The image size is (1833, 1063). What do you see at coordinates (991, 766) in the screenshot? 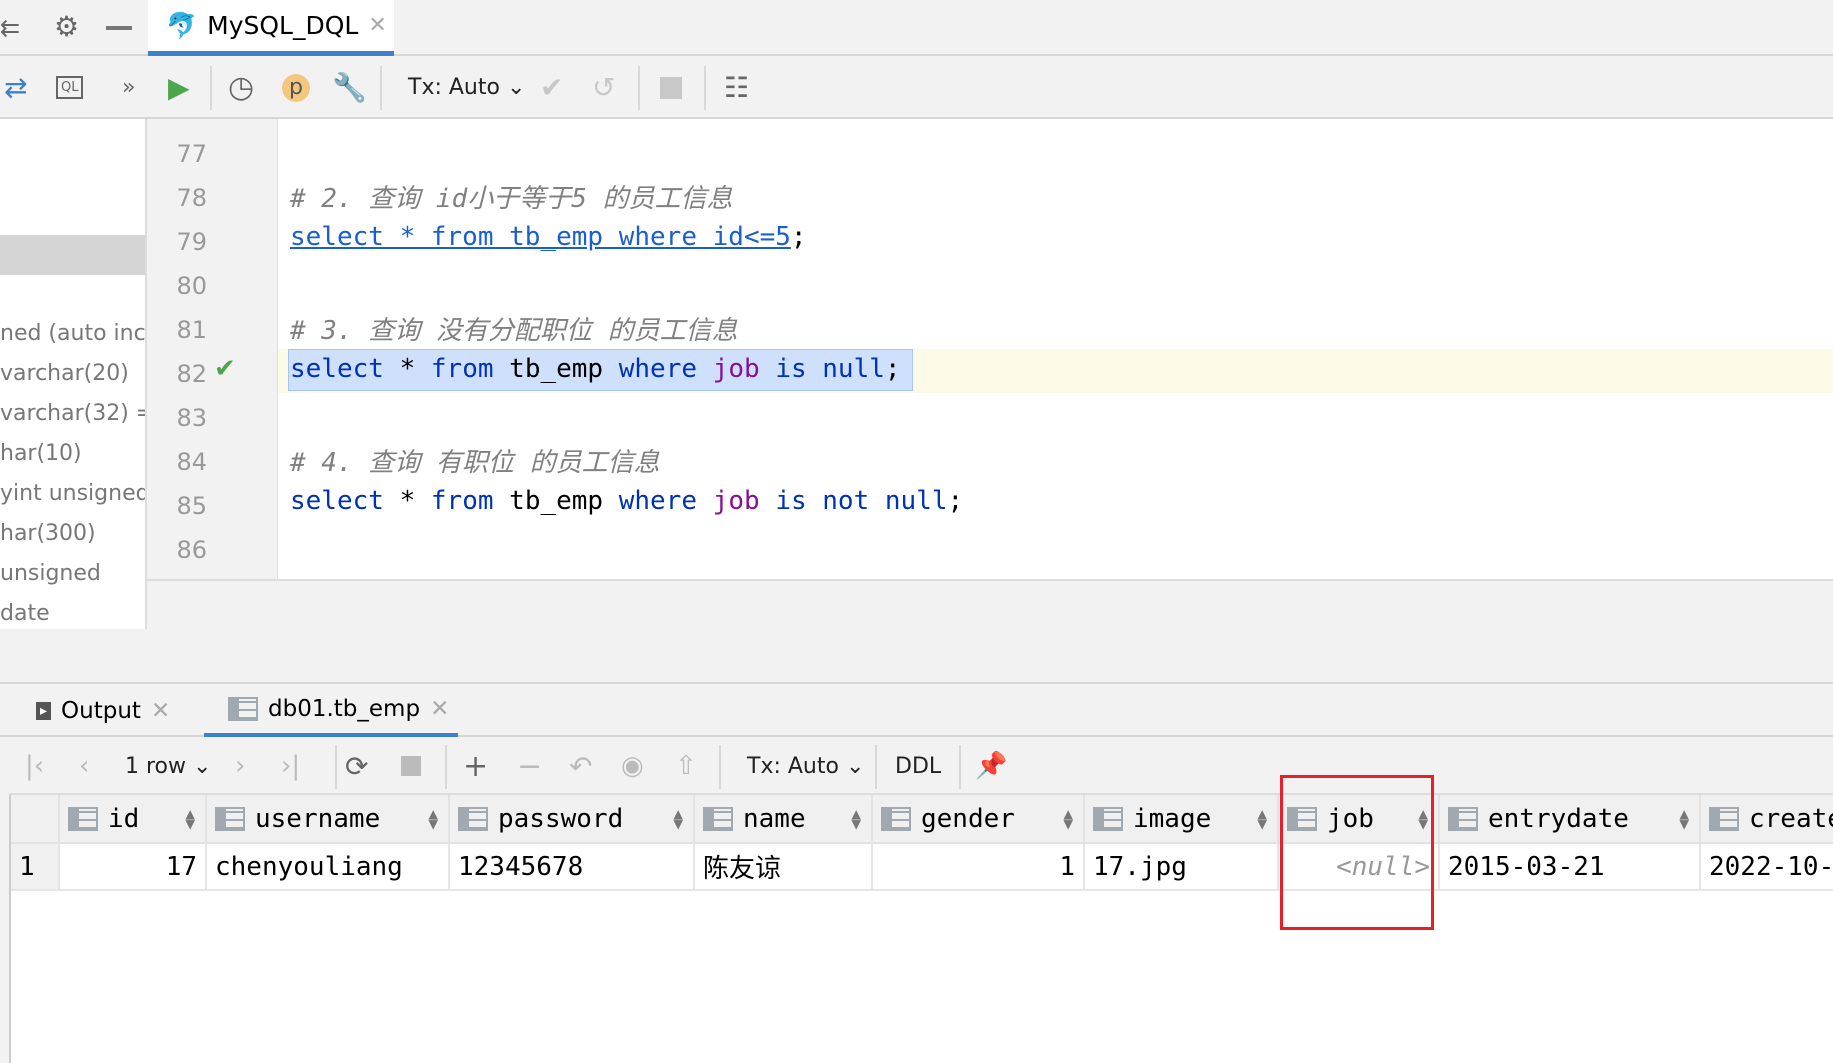
I see `pin-icon: 📌` at bounding box center [991, 766].